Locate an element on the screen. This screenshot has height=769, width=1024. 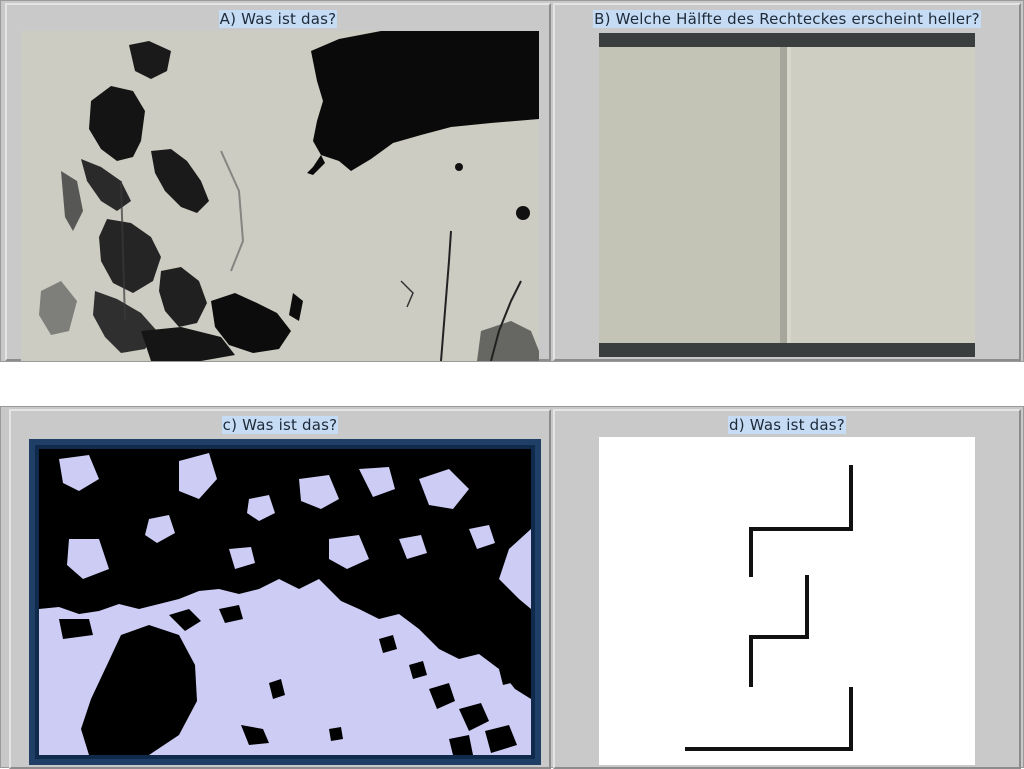
panel-d-caption: d) Was ist das? is located at coordinates (787, 425).